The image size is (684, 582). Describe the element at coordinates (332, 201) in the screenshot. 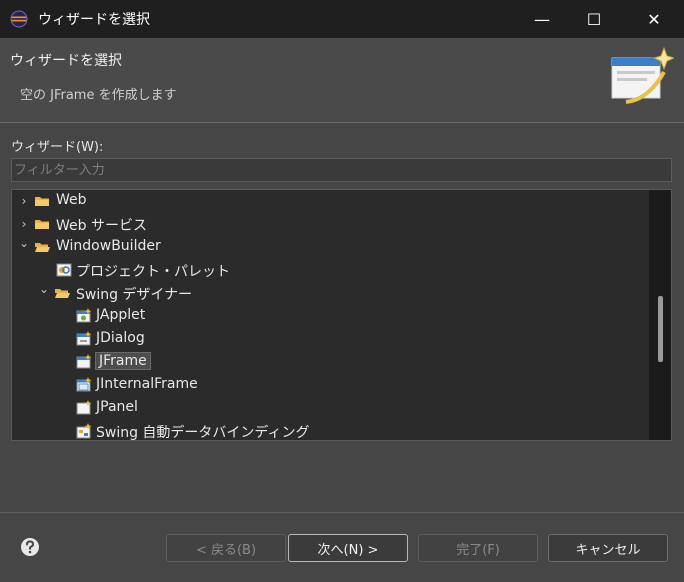

I see `tree-item-web: › Web` at that location.